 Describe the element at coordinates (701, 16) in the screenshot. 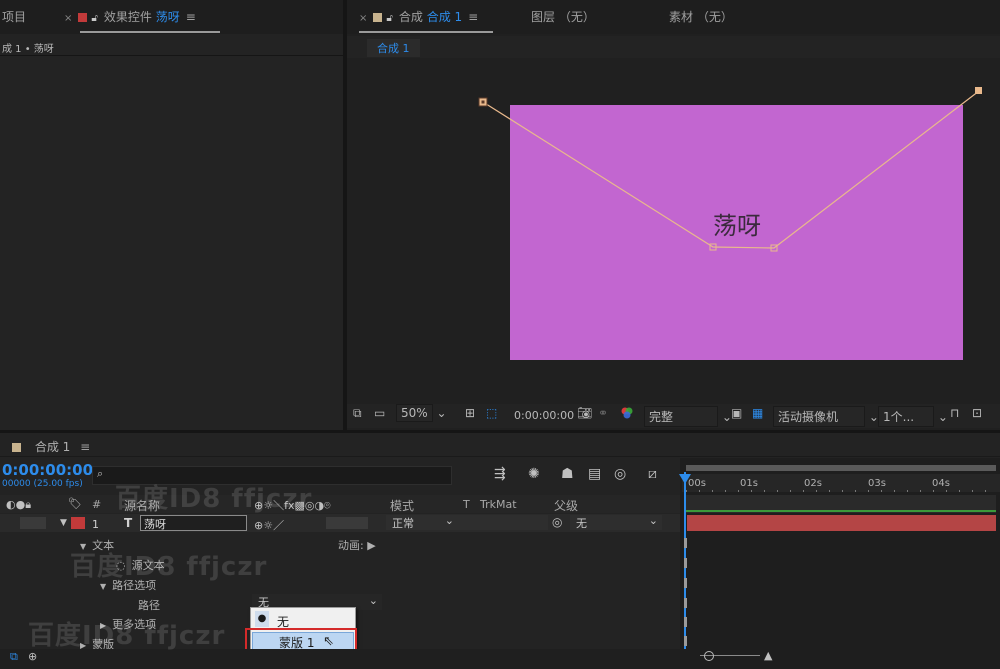

I see `tab-footage: 素材 （无）` at that location.